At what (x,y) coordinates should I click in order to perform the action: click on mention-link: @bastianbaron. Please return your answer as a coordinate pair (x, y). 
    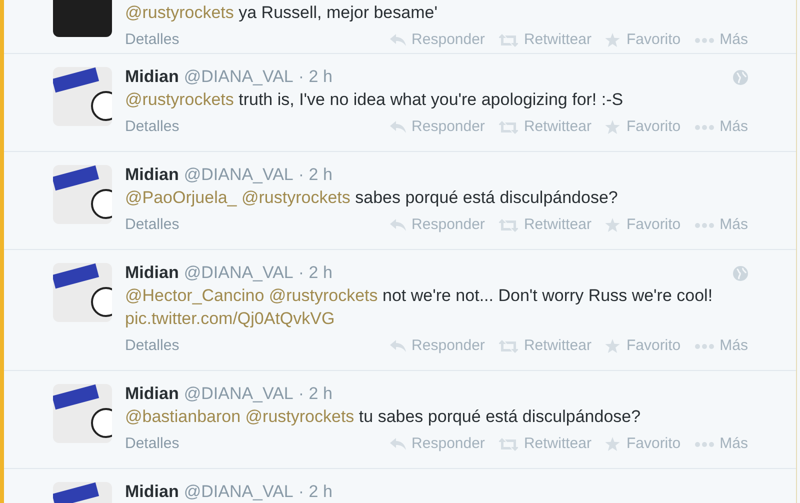
    Looking at the image, I should click on (183, 416).